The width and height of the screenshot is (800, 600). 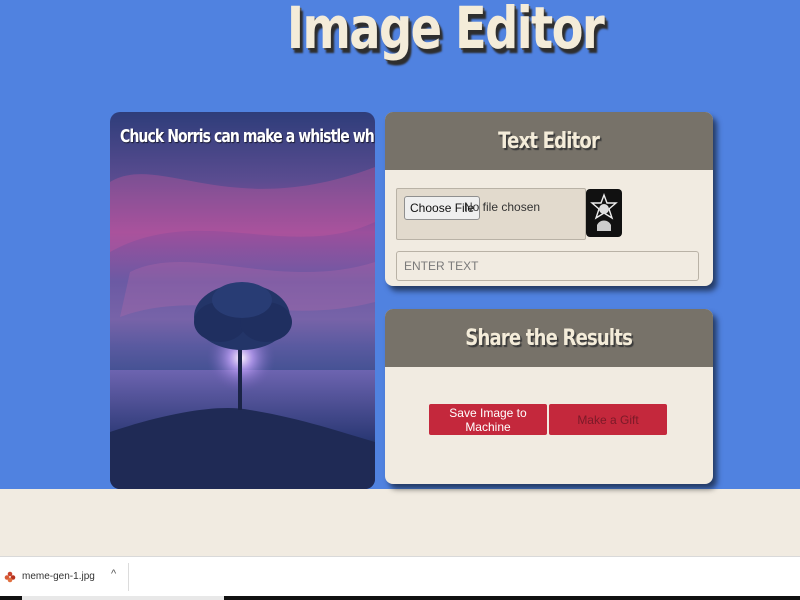 What do you see at coordinates (58, 576) in the screenshot?
I see `download-filename: meme-gen-1.jpg` at bounding box center [58, 576].